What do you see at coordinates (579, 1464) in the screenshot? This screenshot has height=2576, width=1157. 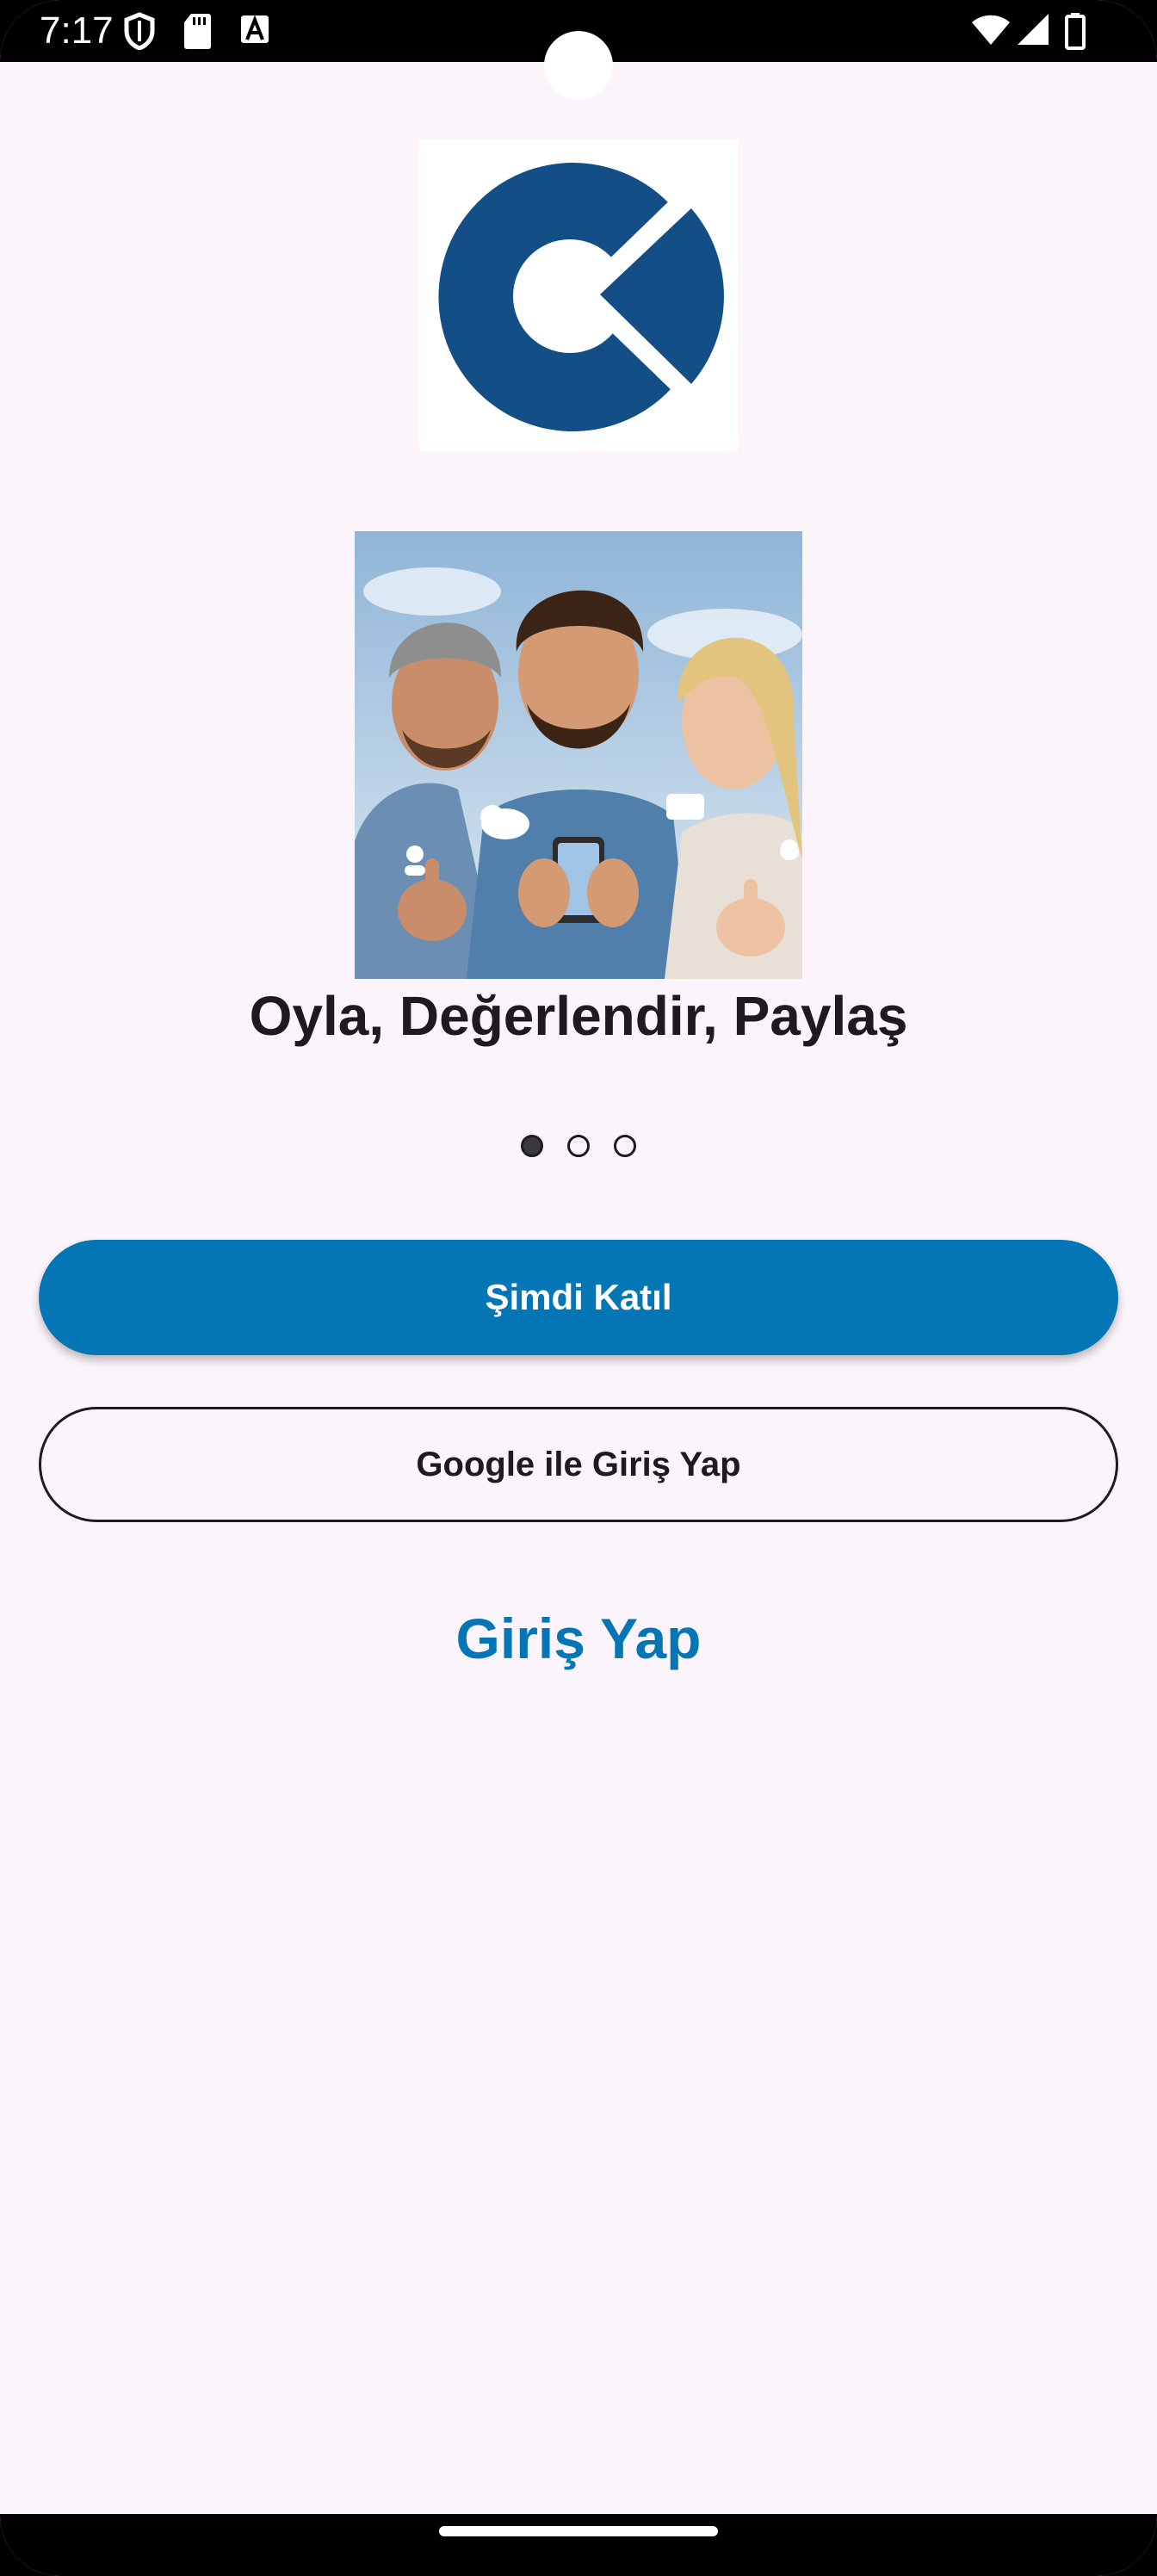 I see `google-login-button: Google ile Giriş Yap` at bounding box center [579, 1464].